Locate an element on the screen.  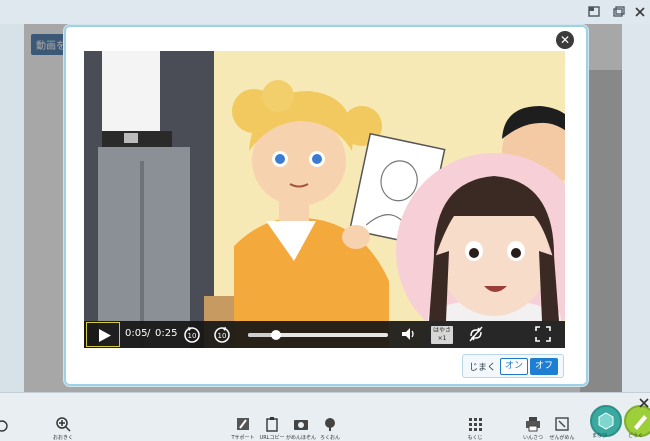
speed-label: はやさ is located at coordinates (441, 330).